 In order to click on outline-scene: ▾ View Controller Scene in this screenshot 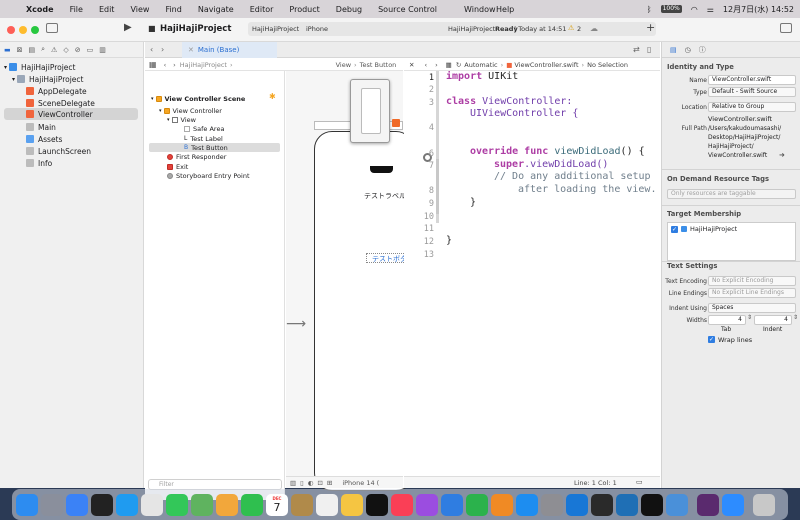, I will do `click(198, 98)`.